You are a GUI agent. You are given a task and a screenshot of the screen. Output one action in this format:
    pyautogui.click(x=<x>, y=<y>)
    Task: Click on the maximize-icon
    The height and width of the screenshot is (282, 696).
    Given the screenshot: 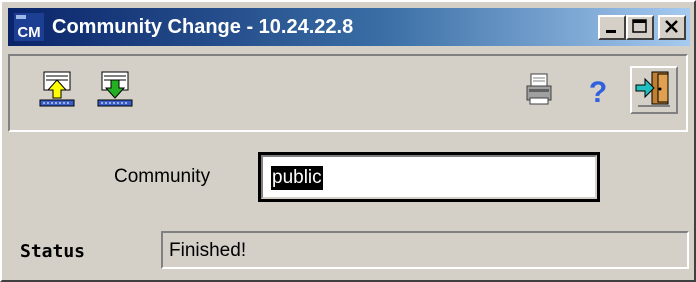 What is the action you would take?
    pyautogui.click(x=639, y=26)
    